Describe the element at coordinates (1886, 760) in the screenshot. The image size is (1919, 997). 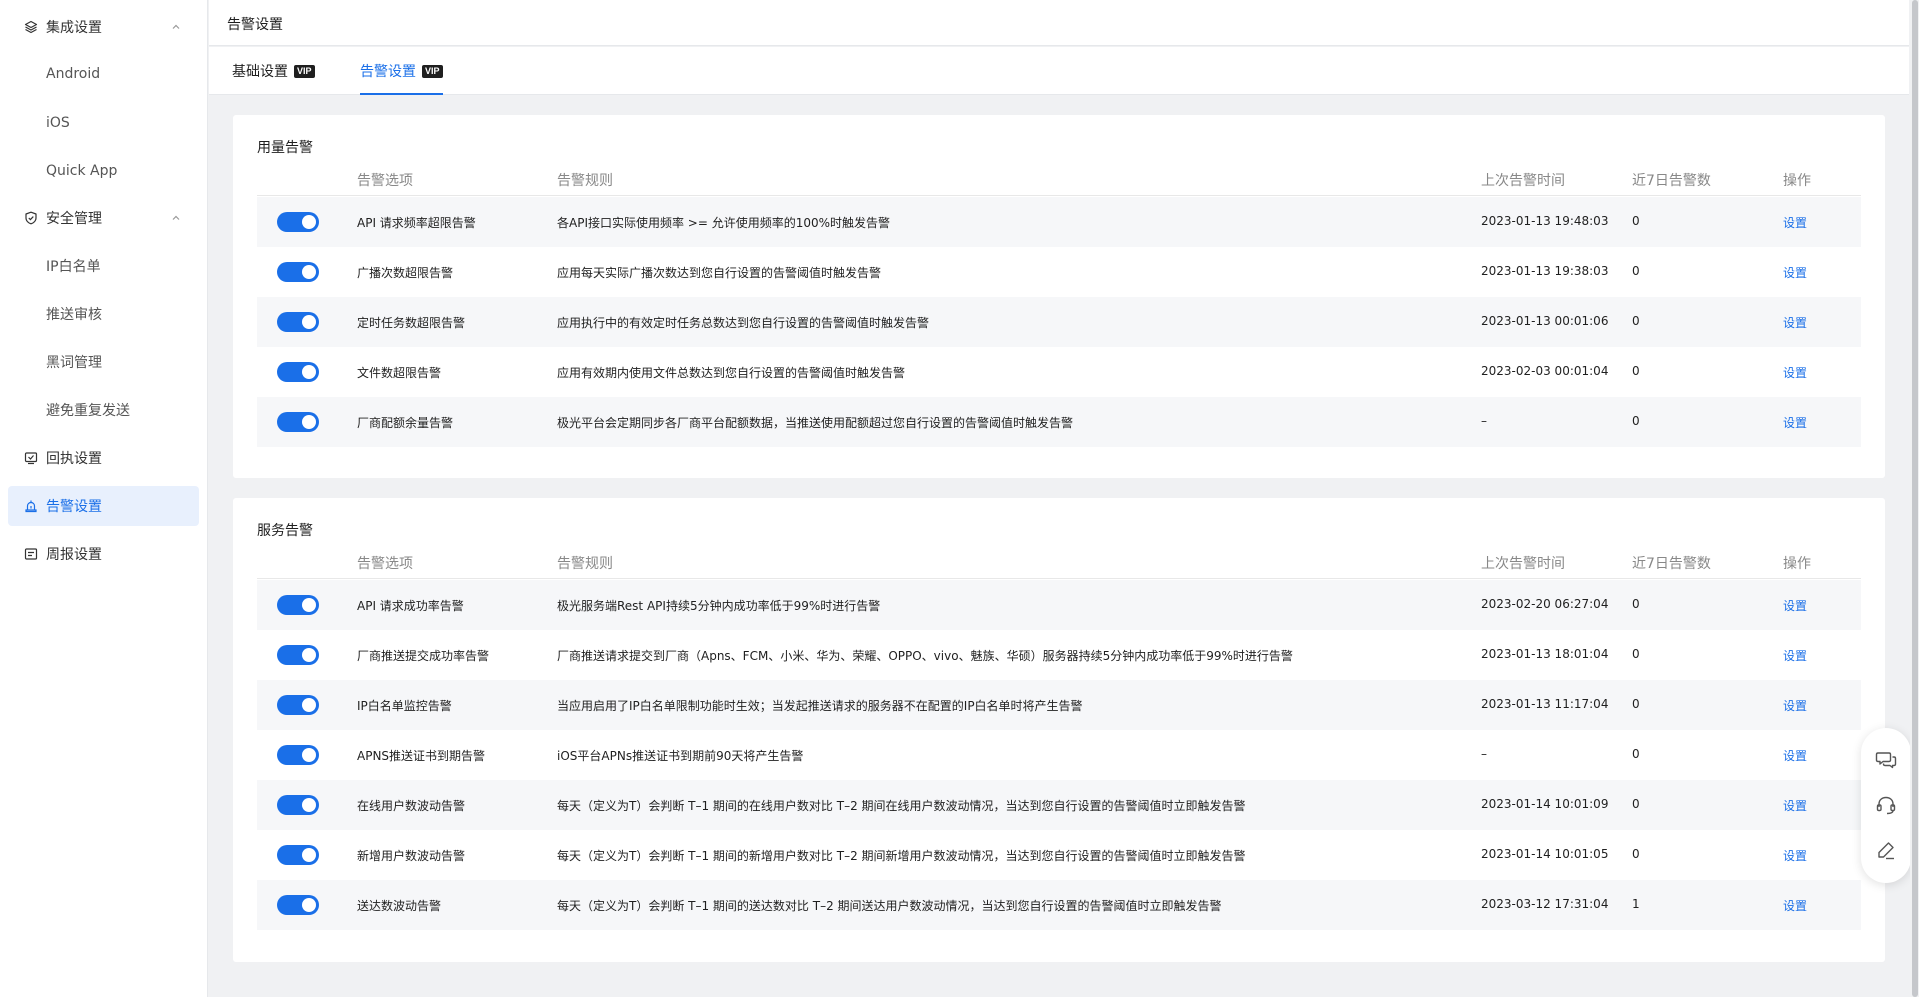
I see `chat-icon` at that location.